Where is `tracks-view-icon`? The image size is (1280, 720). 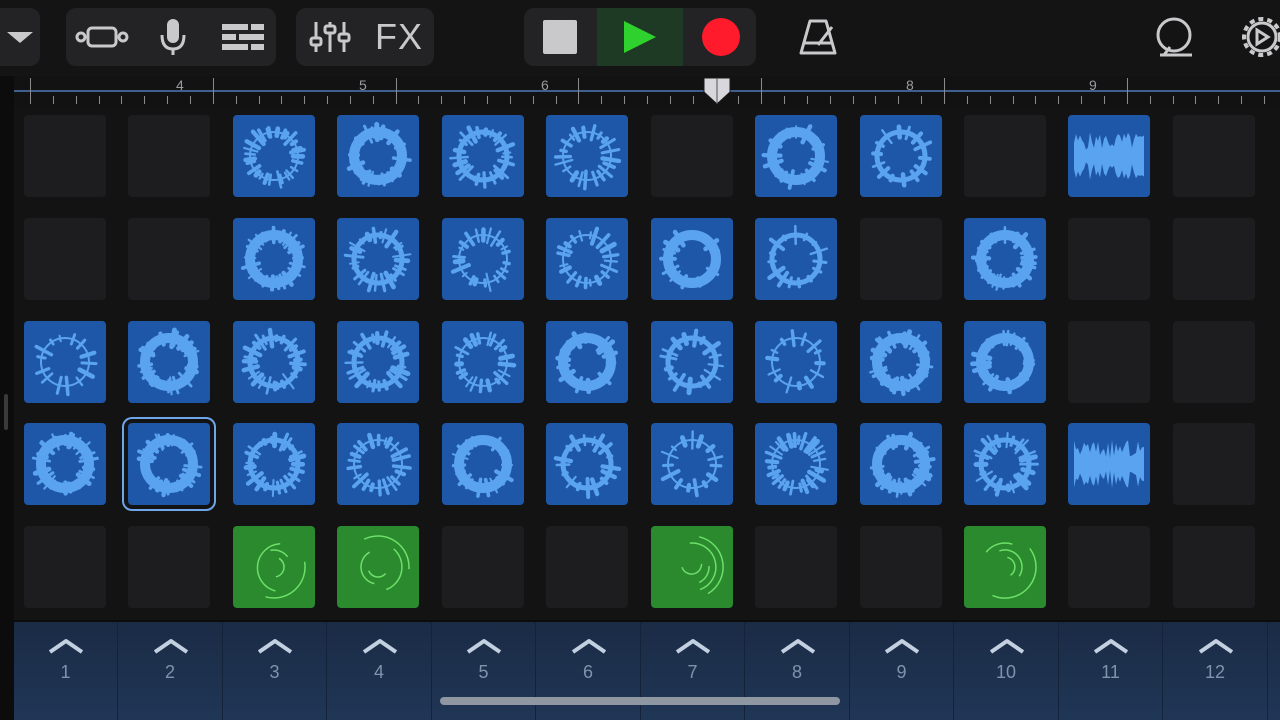 tracks-view-icon is located at coordinates (102, 37).